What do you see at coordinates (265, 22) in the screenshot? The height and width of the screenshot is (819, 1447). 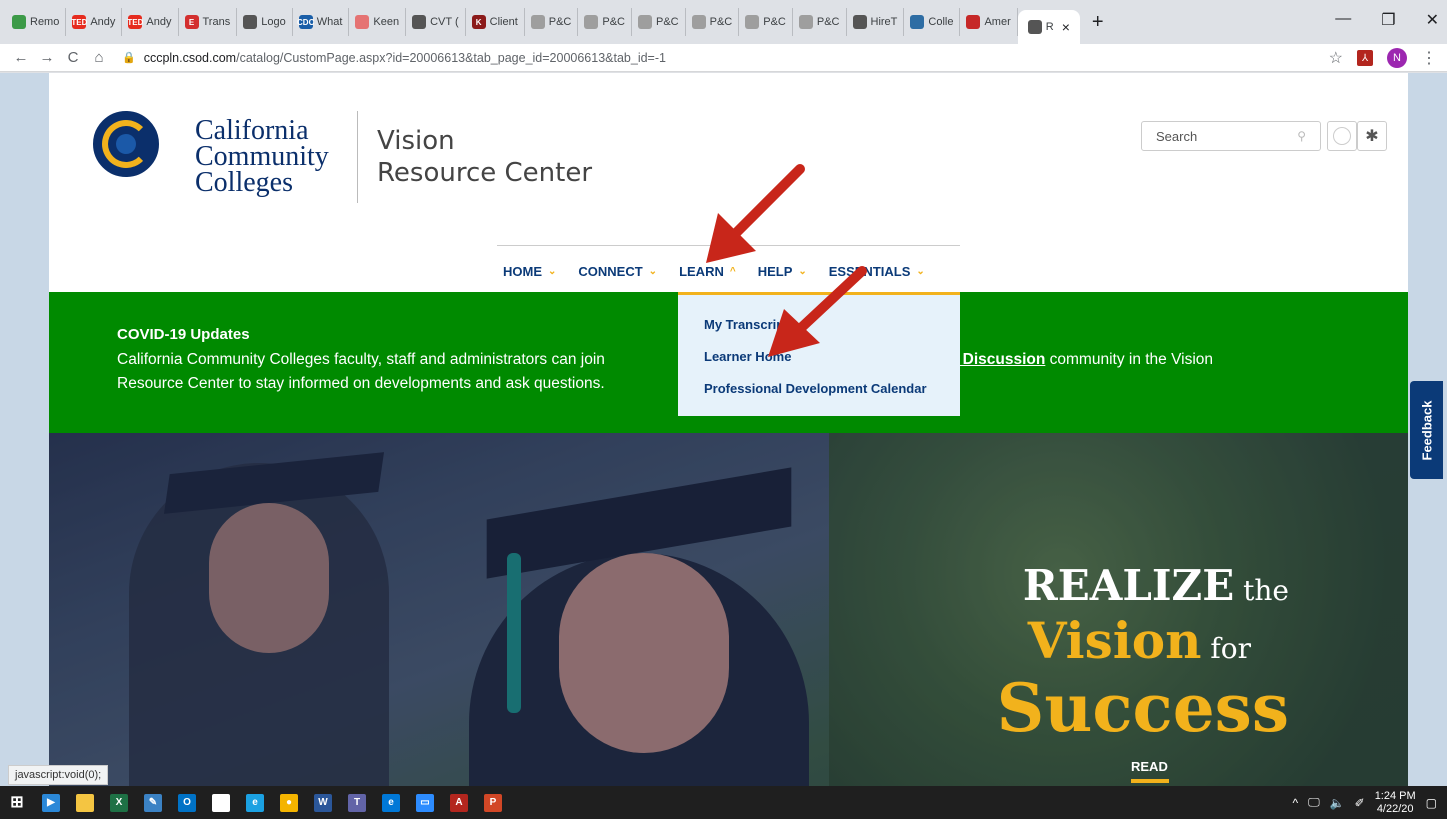 I see `browser-tab: Logo` at bounding box center [265, 22].